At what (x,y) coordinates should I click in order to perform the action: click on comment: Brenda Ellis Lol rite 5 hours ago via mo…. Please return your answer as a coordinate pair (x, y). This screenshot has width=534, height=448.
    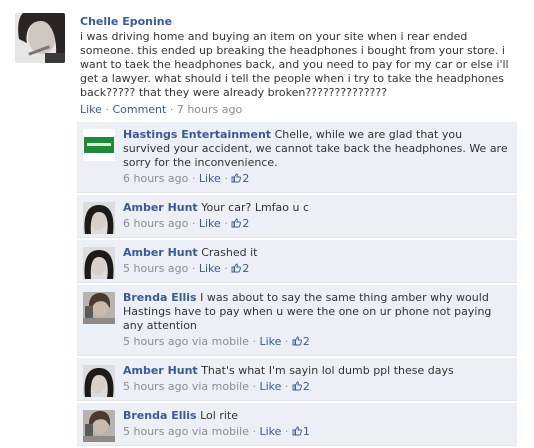
    Looking at the image, I should click on (297, 424).